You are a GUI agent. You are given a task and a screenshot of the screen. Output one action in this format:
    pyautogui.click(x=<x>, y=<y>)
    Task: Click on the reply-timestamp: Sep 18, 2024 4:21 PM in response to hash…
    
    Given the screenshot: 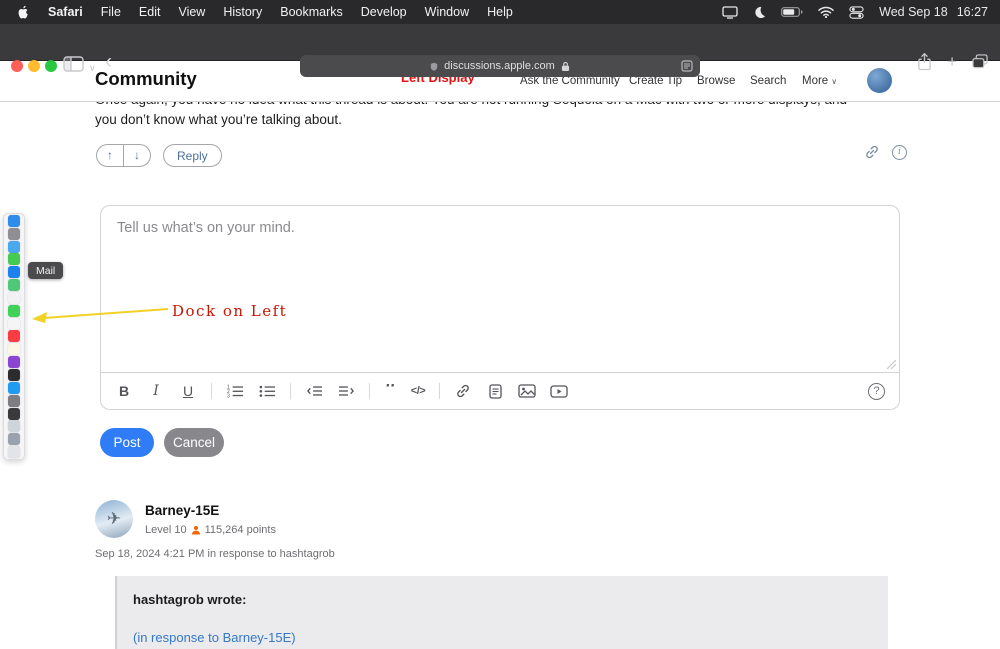 What is the action you would take?
    pyautogui.click(x=215, y=554)
    